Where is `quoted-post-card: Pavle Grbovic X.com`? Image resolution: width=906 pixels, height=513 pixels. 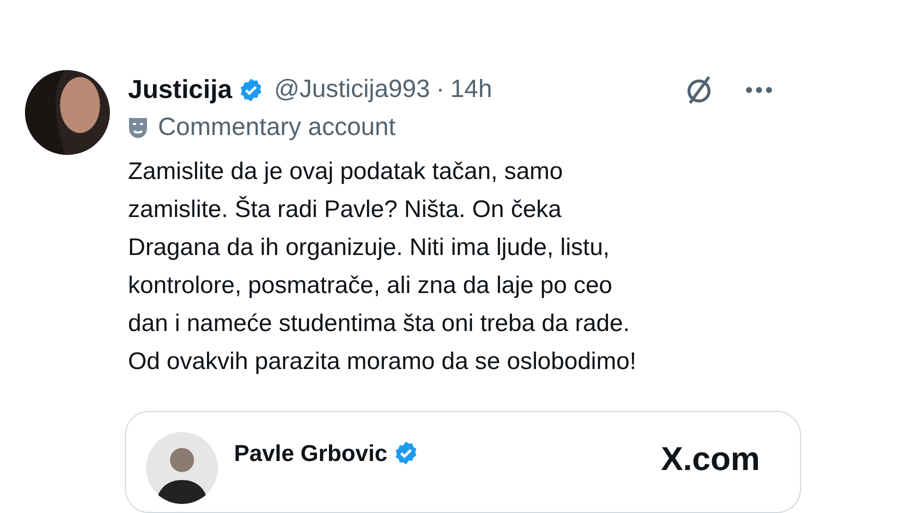
quoted-post-card: Pavle Grbovic X.com is located at coordinates (463, 461).